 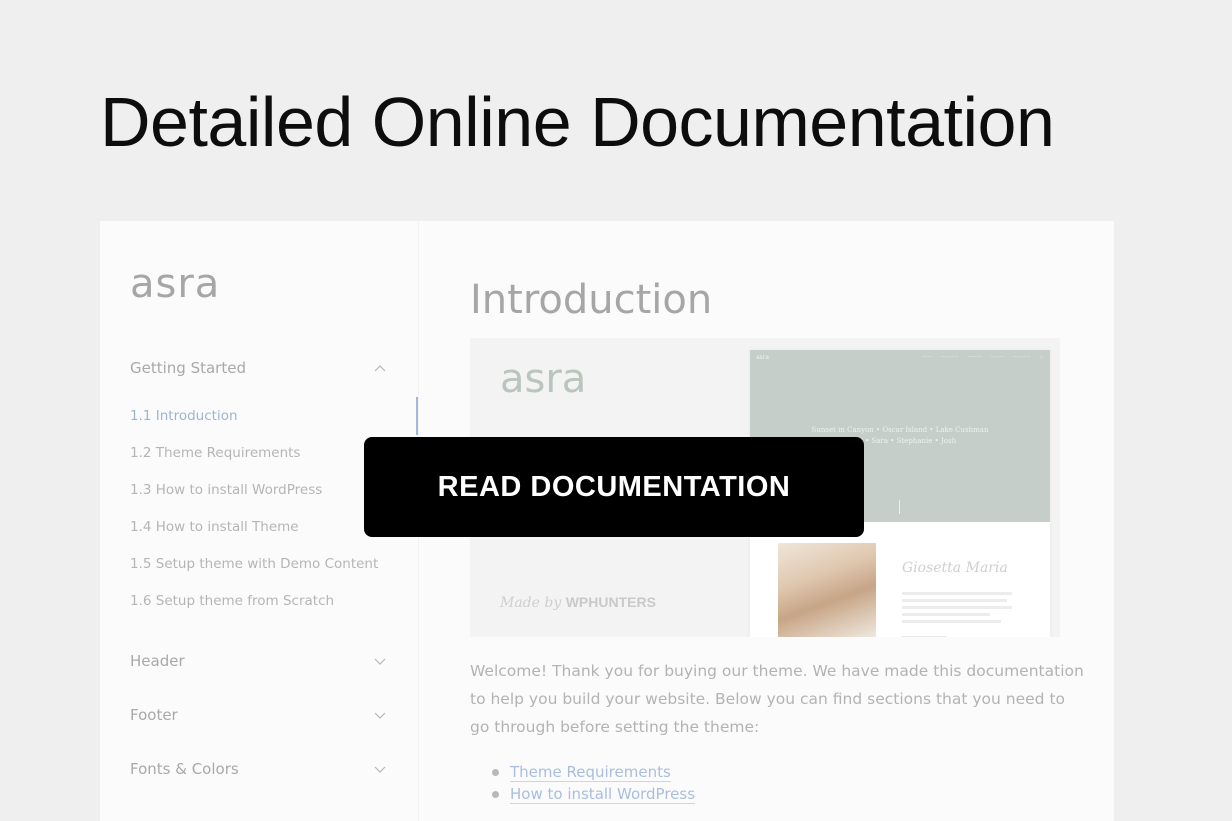 What do you see at coordinates (258, 661) in the screenshot?
I see `sidebar-section-header: Header` at bounding box center [258, 661].